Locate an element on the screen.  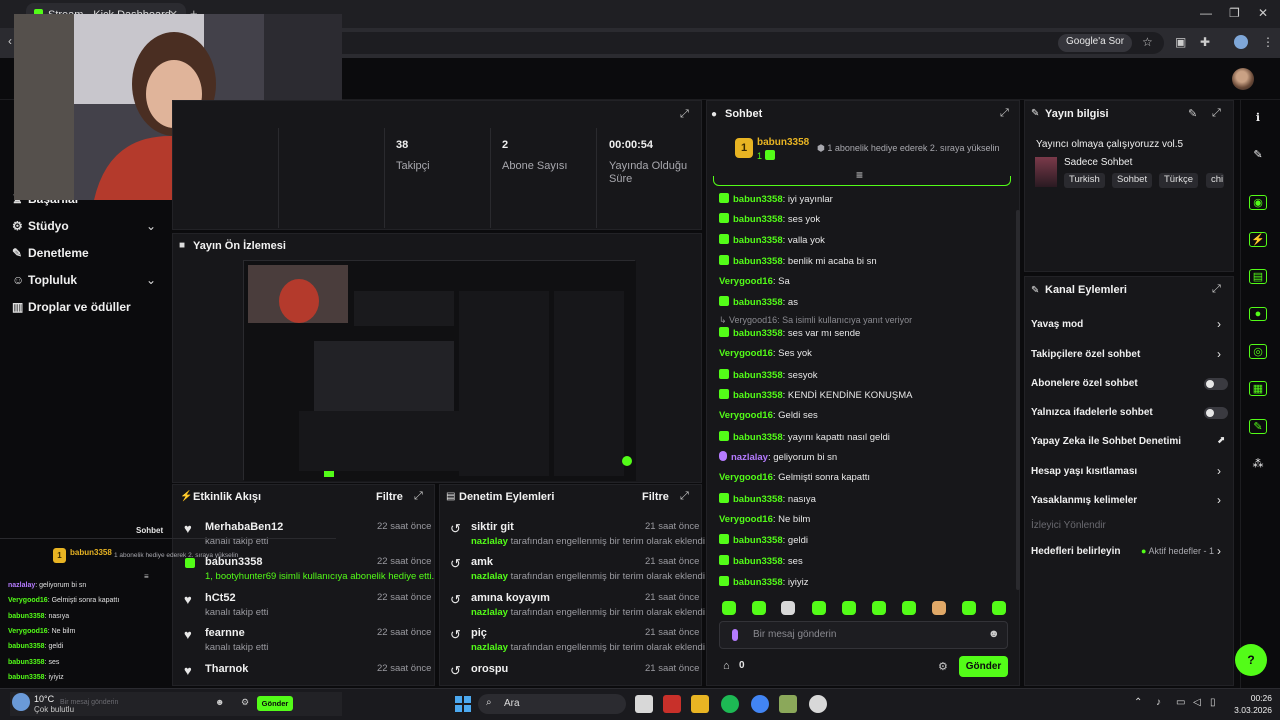
followers-only-row: Takipçilere özel sohbet is located at coordinates (1085, 354).